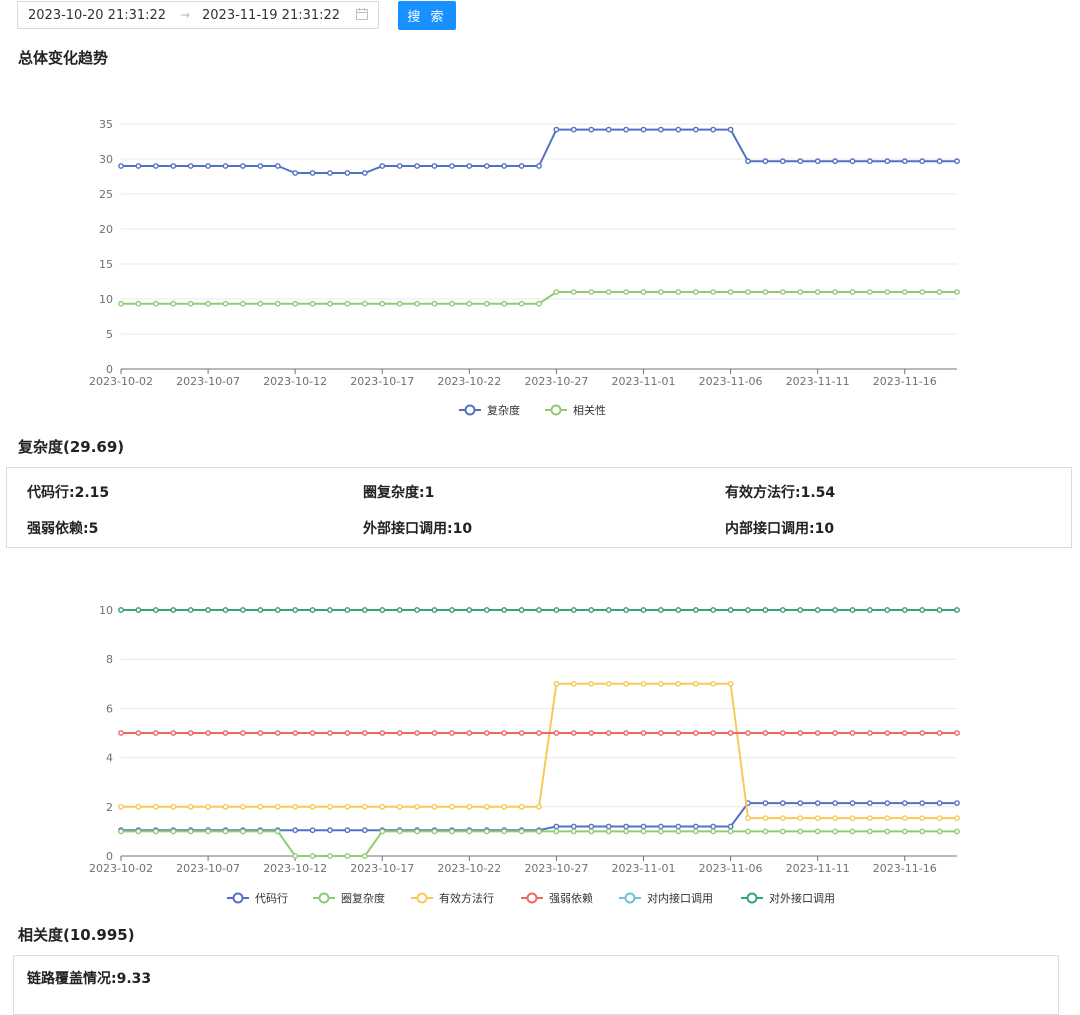 This screenshot has height=1015, width=1080. Describe the element at coordinates (452, 898) in the screenshot. I see `legend-item: 有效方法行` at that location.